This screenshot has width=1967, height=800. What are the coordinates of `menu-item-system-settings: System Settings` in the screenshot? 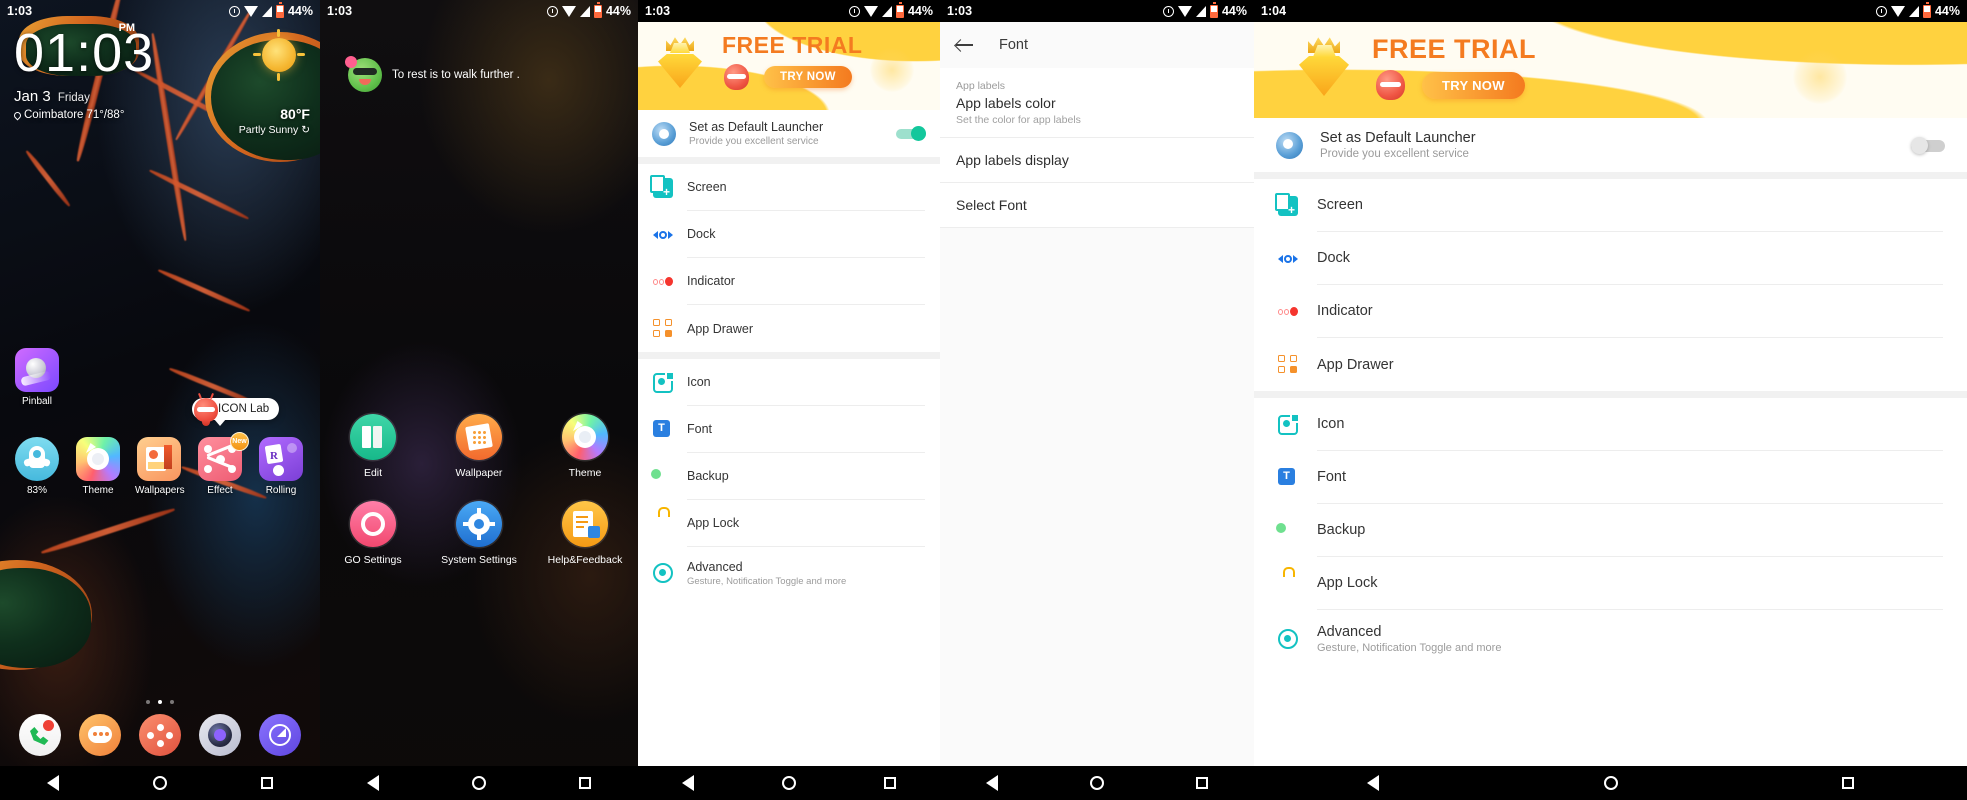 It's located at (479, 533).